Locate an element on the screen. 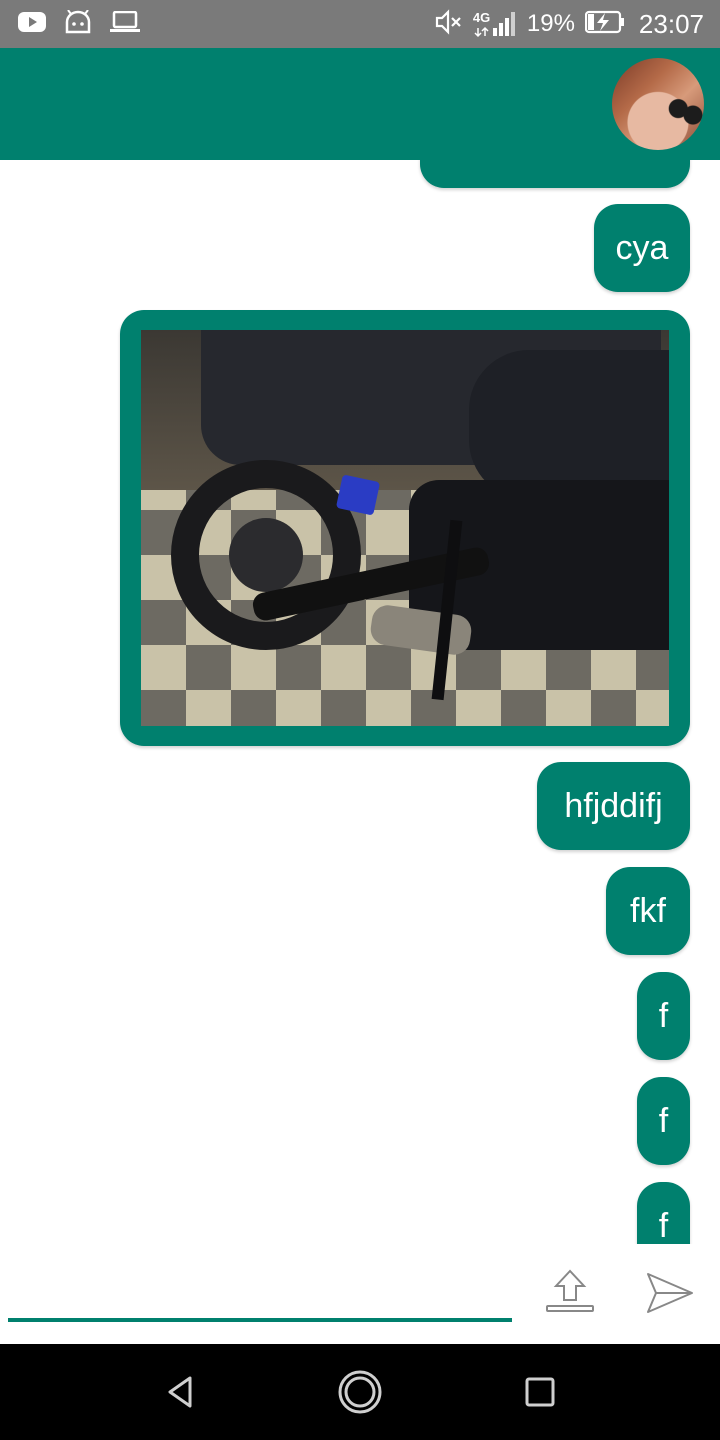 The image size is (720, 1440). status-bar: 4G 19% 23:07 is located at coordinates (360, 24).